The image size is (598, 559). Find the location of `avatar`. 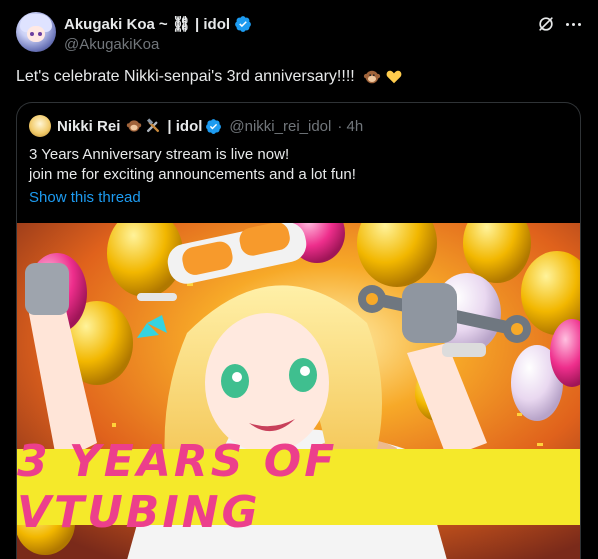

avatar is located at coordinates (36, 32).